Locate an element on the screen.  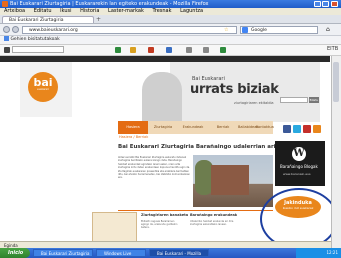
banner-headline: urrats biziak is located at coordinates (234, 89).